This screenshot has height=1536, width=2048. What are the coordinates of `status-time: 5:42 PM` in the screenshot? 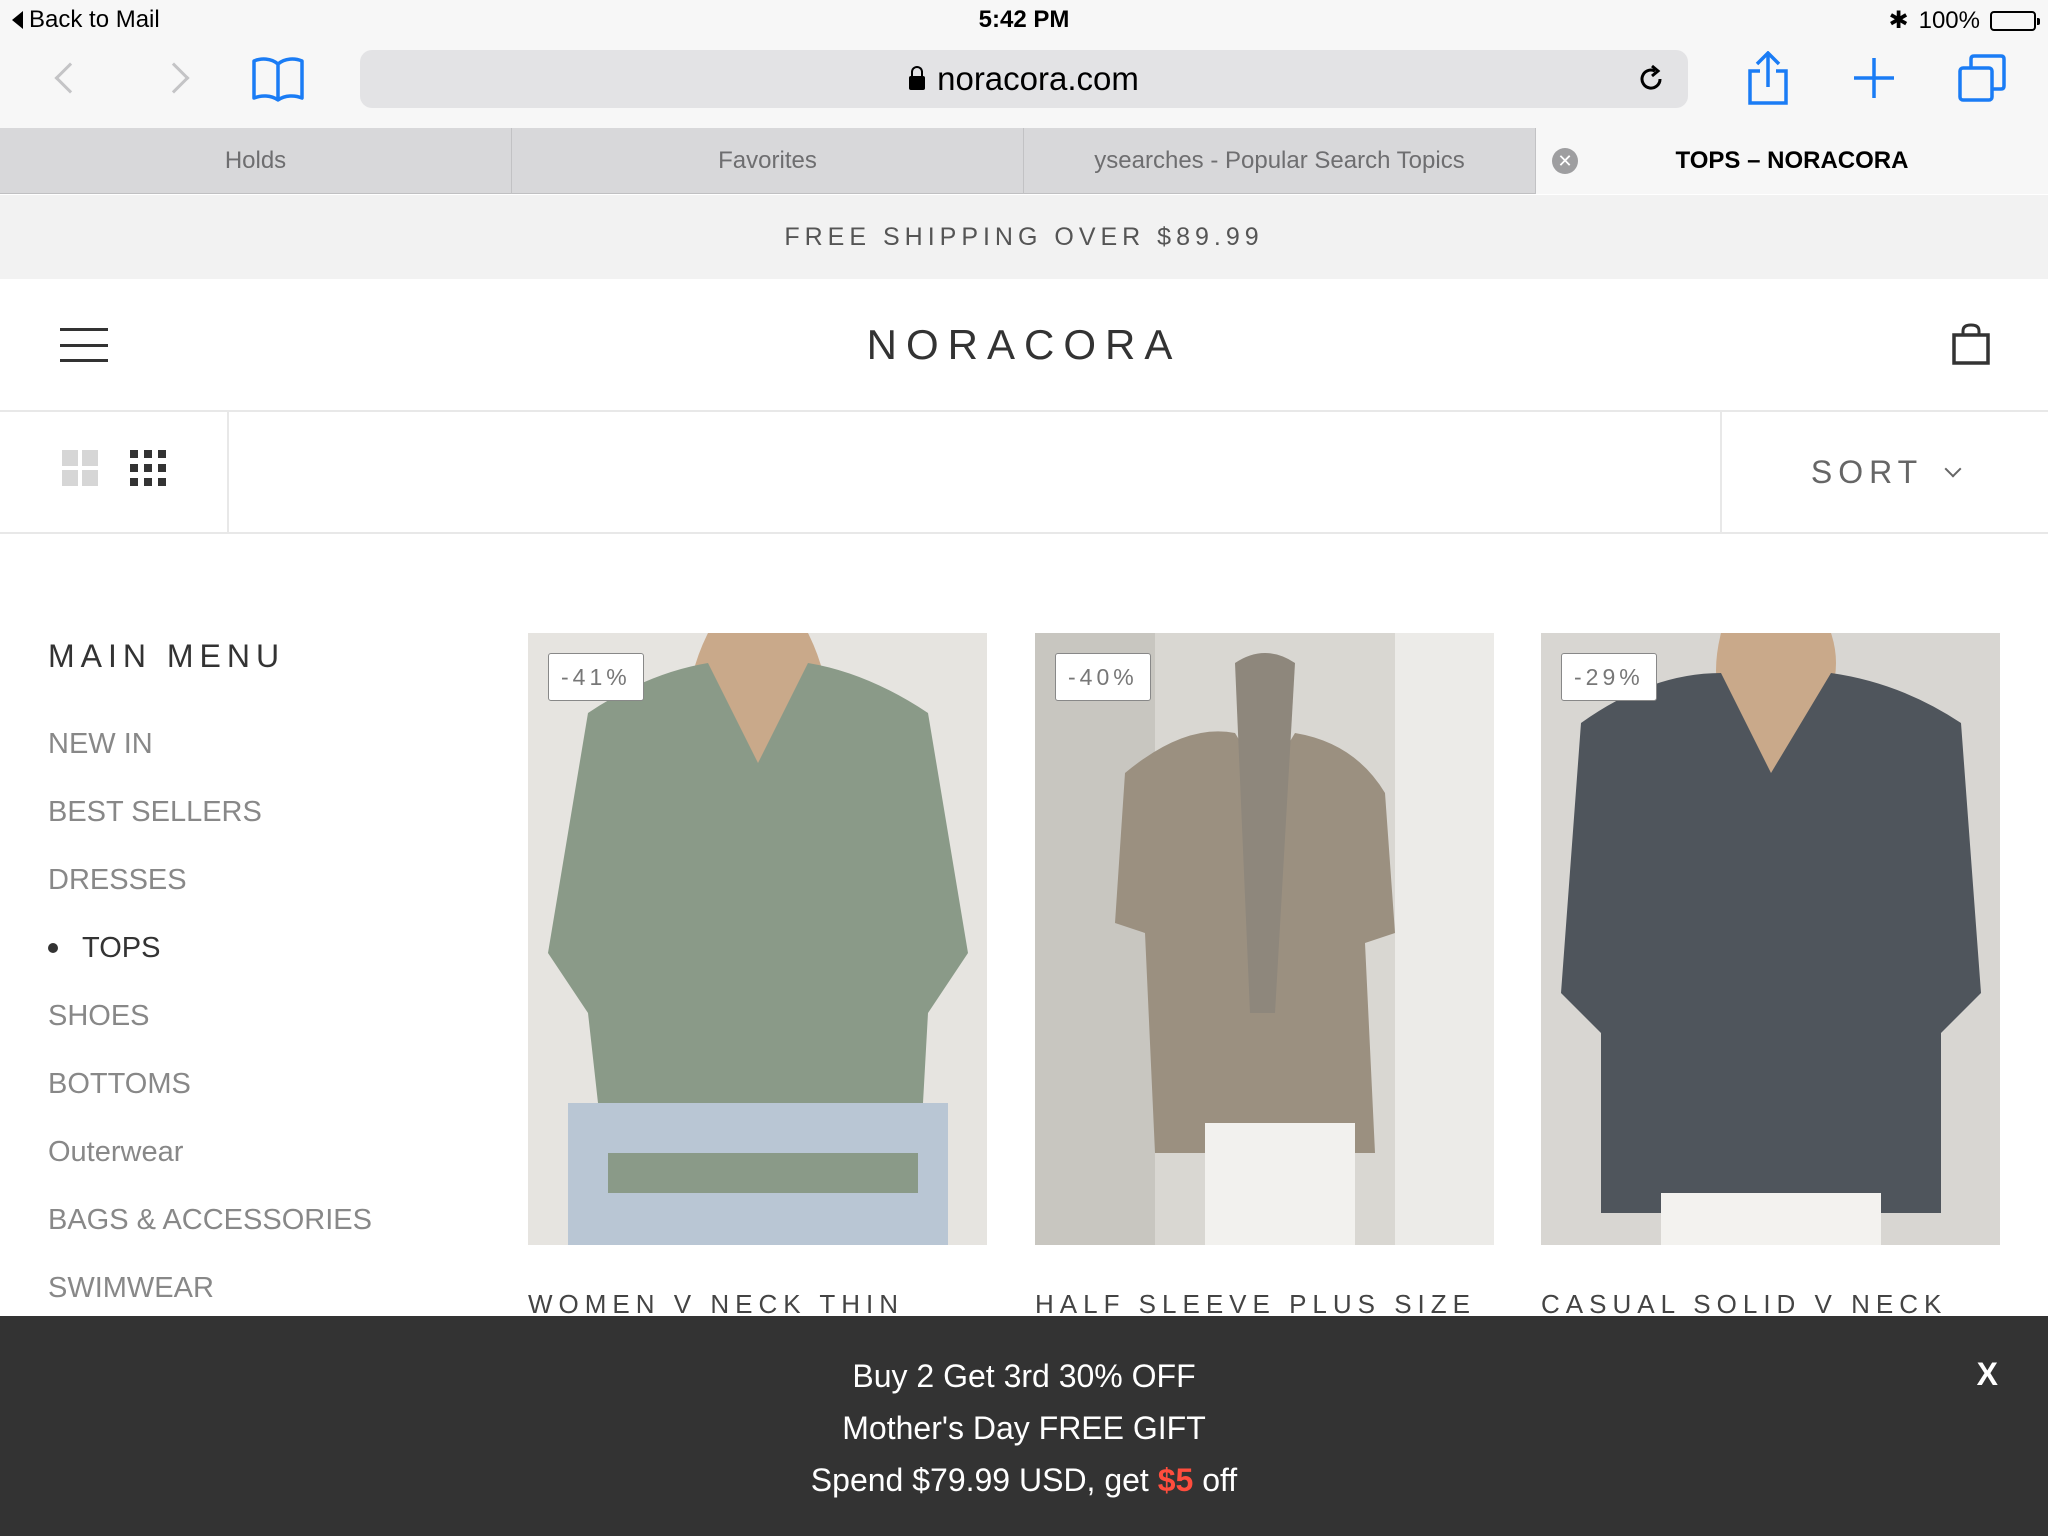 It's located at (1024, 19).